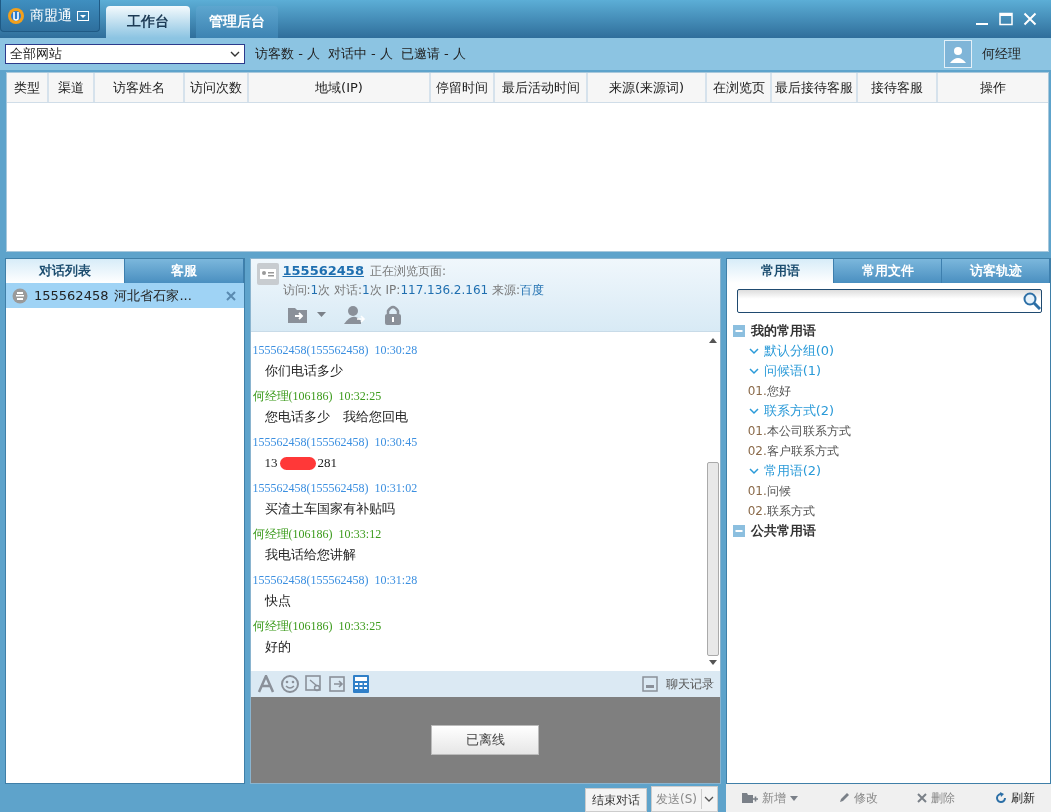  I want to click on phrase-item: 01.本公司联系方式, so click(888, 431).